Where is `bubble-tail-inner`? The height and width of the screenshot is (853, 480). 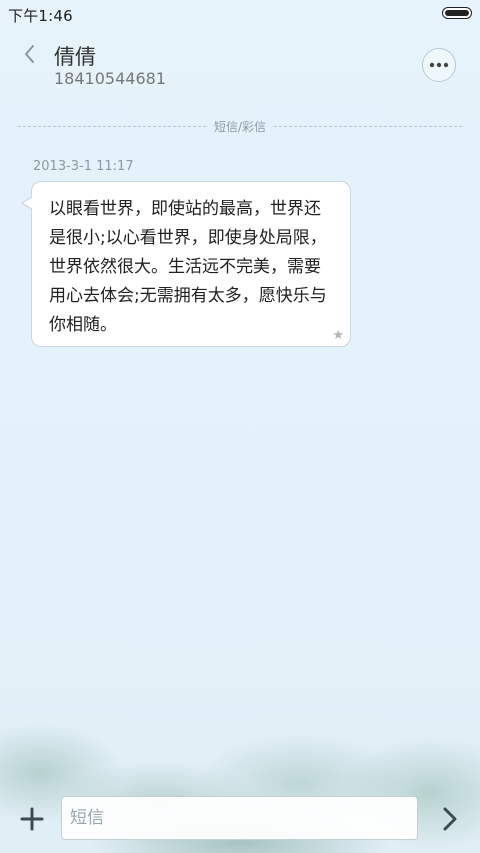 bubble-tail-inner is located at coordinates (28, 203).